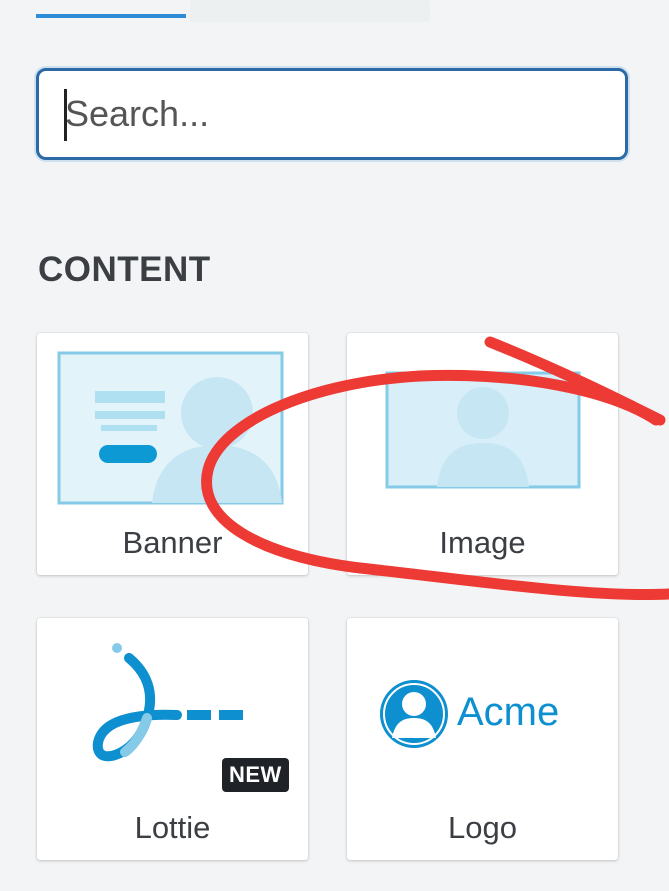 The height and width of the screenshot is (891, 669). I want to click on search-input, so click(332, 114).